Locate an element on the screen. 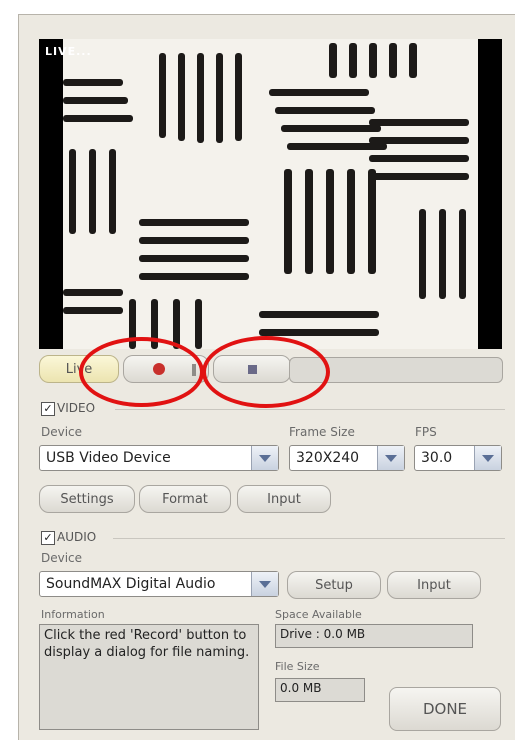 The width and height of the screenshot is (515, 740). audio-section-label: AUDIO is located at coordinates (77, 537).